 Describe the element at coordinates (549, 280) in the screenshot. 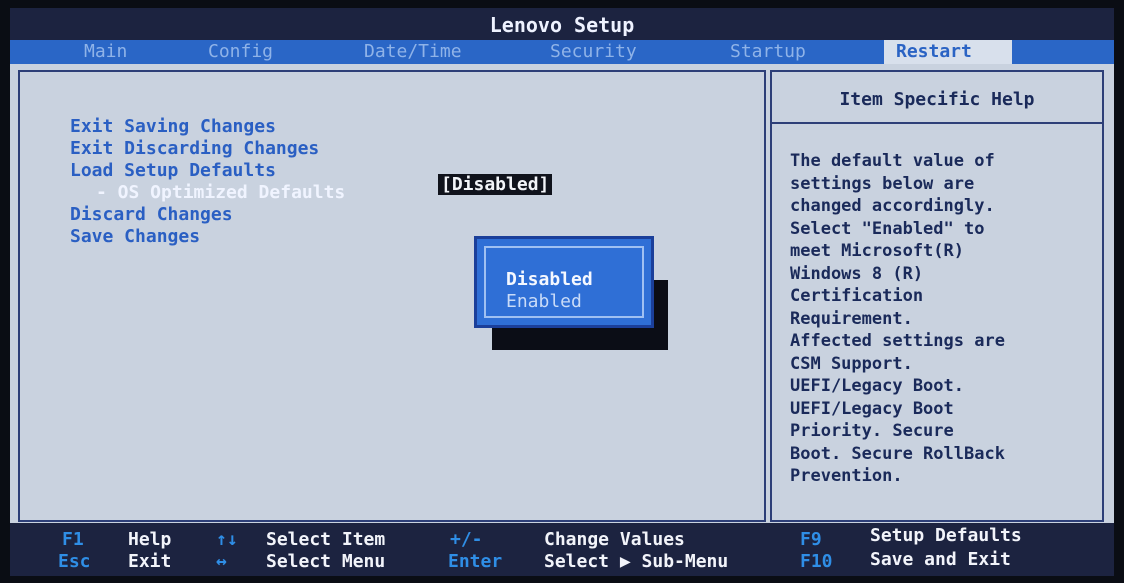

I see `option-disabled: Disabled` at that location.